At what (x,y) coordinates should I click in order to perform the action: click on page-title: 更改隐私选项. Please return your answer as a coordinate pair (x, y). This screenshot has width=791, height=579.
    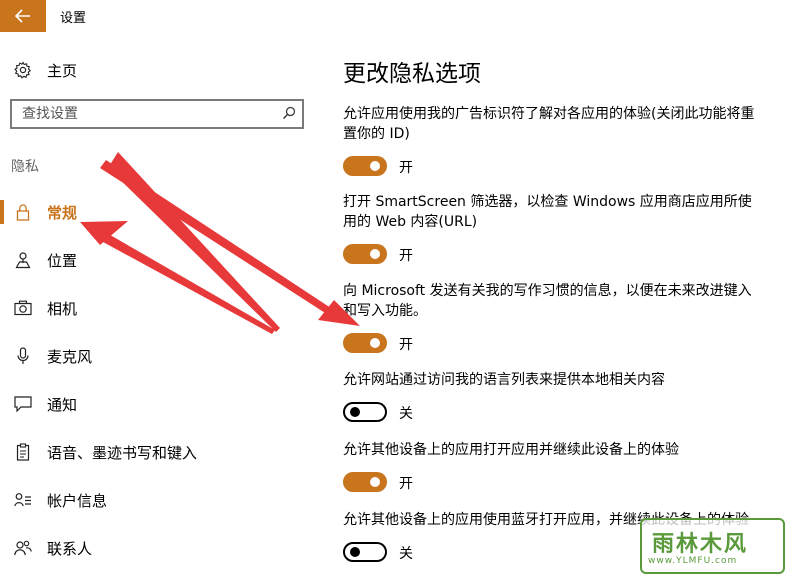
    Looking at the image, I should click on (412, 74).